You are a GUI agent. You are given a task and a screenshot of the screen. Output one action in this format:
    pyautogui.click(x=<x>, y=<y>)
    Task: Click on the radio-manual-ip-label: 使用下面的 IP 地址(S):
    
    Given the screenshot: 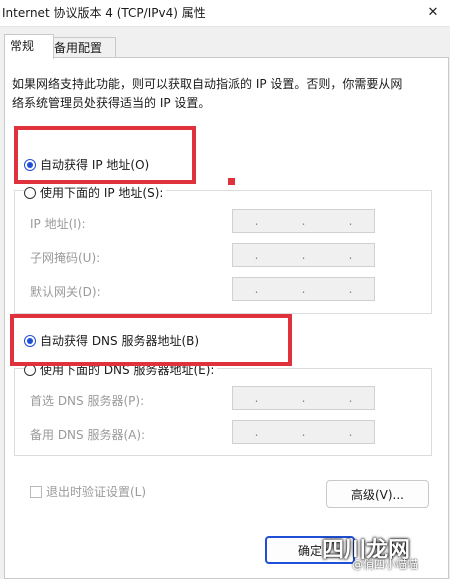 What is the action you would take?
    pyautogui.click(x=102, y=193)
    